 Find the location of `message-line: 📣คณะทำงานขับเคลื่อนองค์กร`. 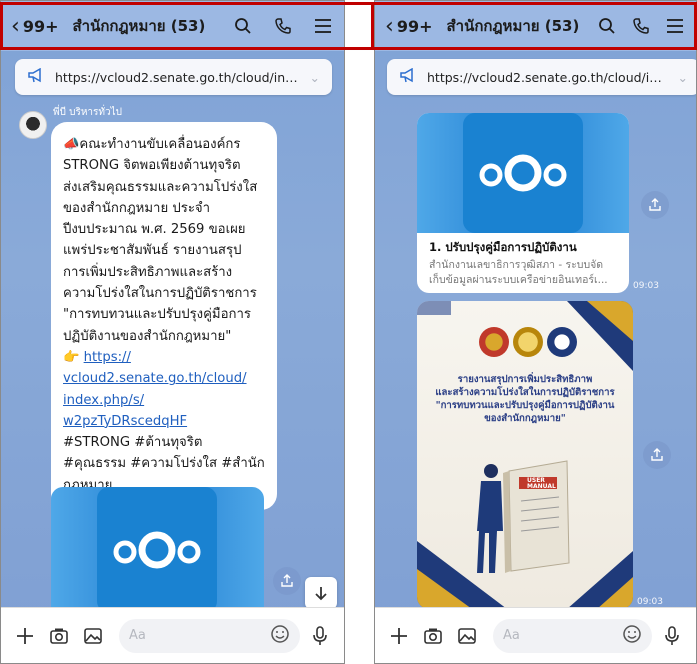

message-line: 📣คณะทำงานขับเคลื่อนองค์กร is located at coordinates (152, 144).